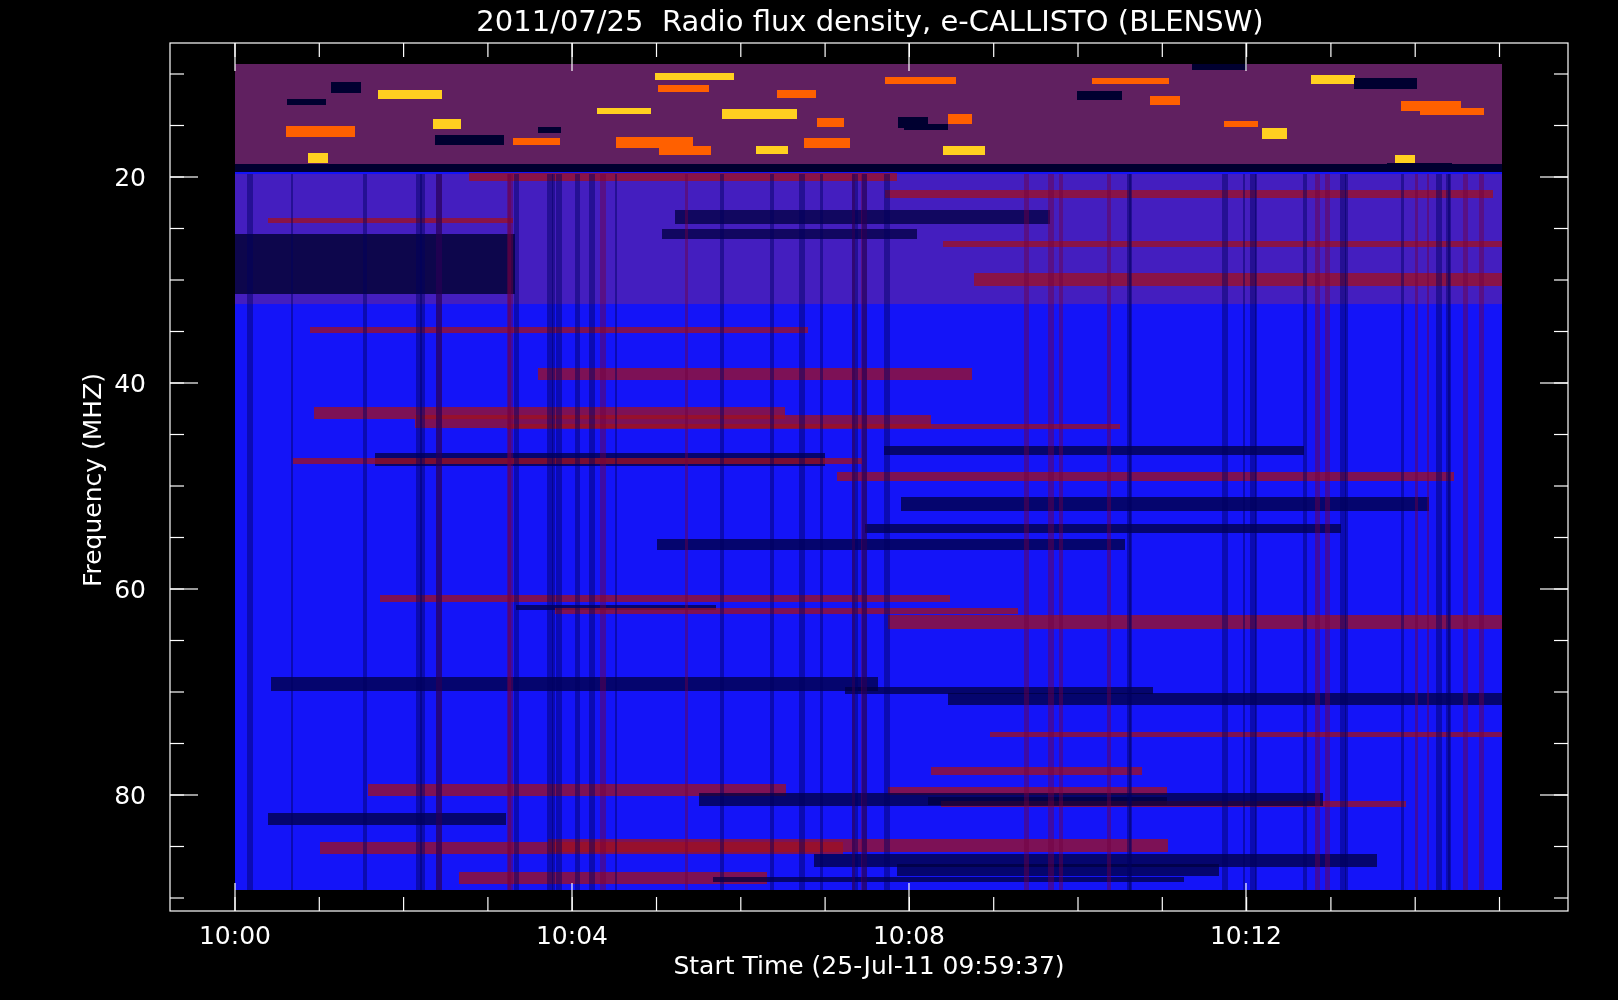 The width and height of the screenshot is (1618, 1000). Describe the element at coordinates (235, 935) in the screenshot. I see `x-tick-label: 10:00` at that location.